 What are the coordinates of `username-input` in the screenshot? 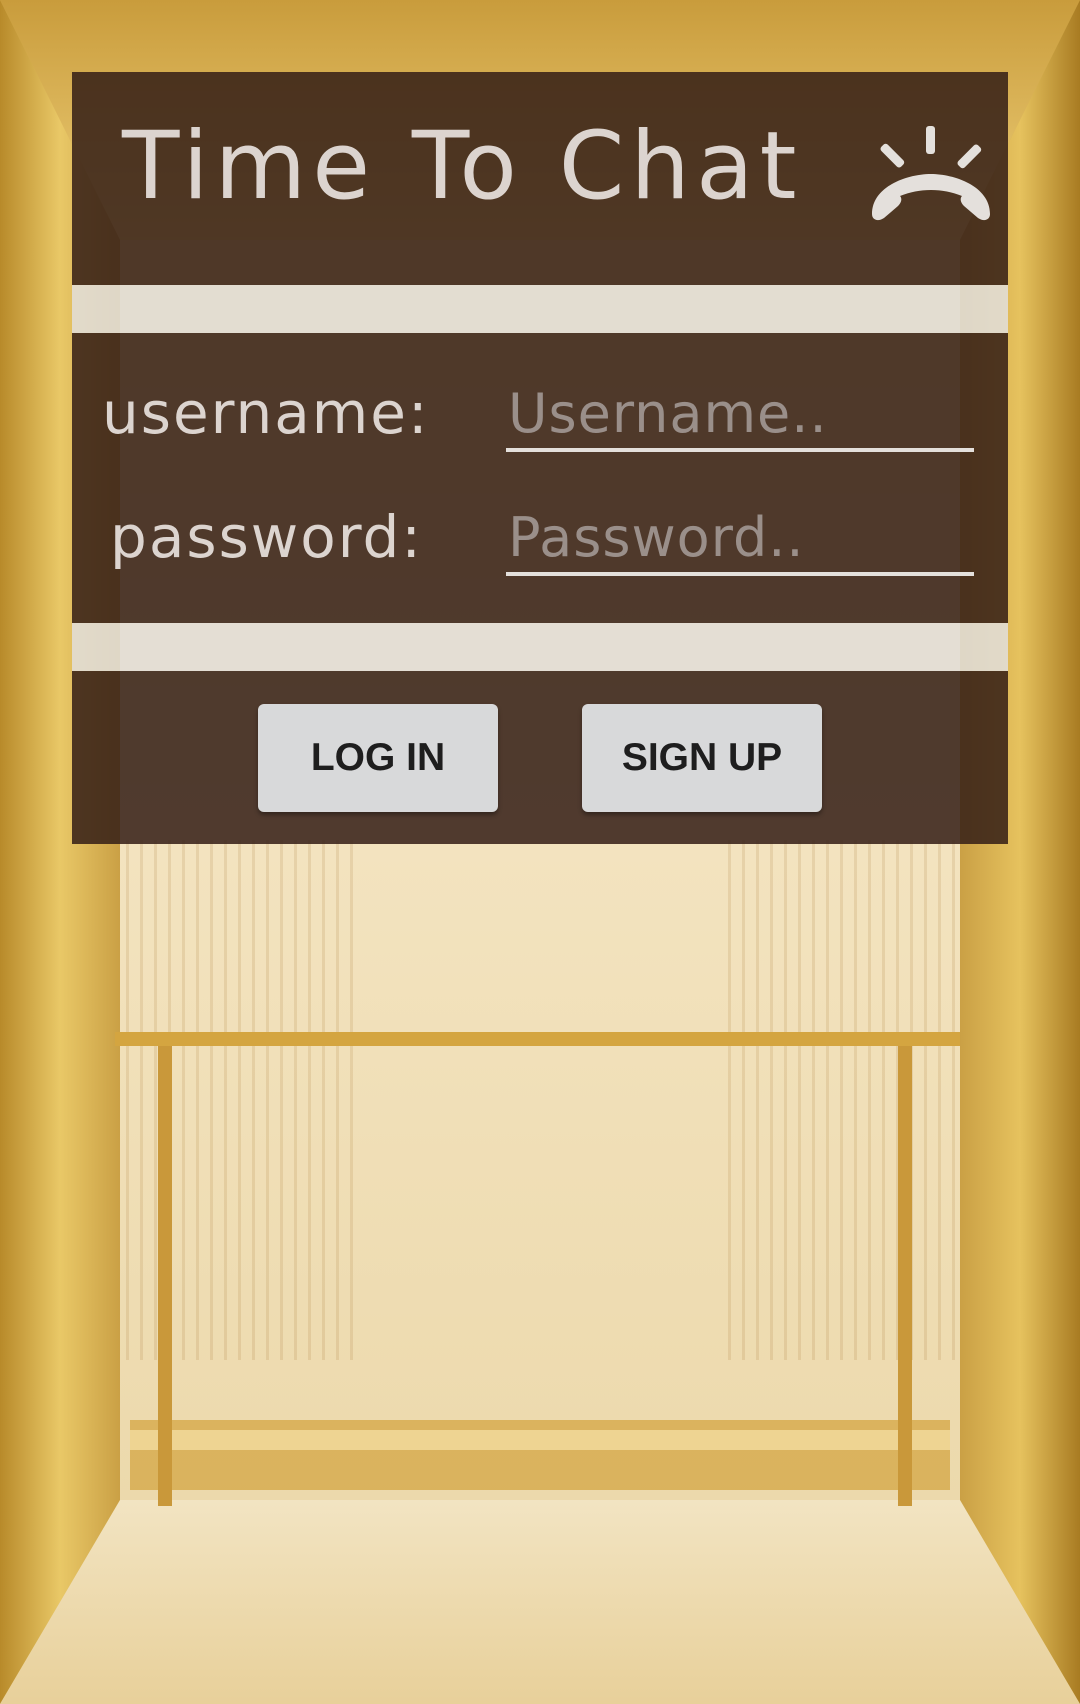 It's located at (740, 413).